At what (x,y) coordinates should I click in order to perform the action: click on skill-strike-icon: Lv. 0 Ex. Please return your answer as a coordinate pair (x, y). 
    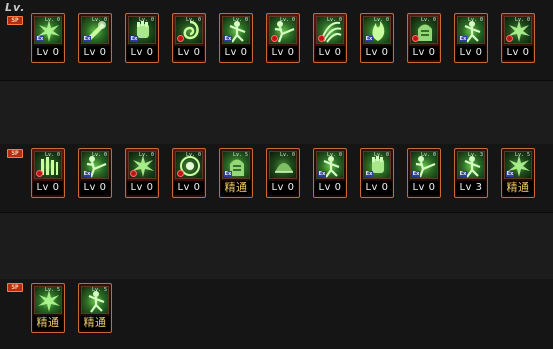
    Looking at the image, I should click on (95, 30).